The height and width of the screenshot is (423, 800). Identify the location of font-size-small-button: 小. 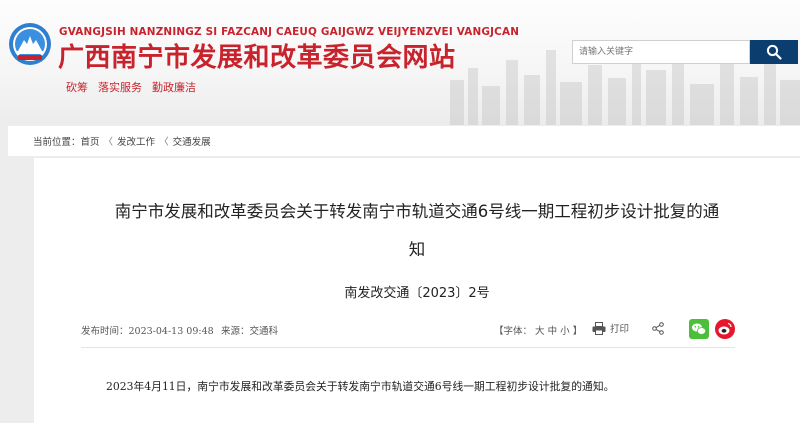
(565, 331).